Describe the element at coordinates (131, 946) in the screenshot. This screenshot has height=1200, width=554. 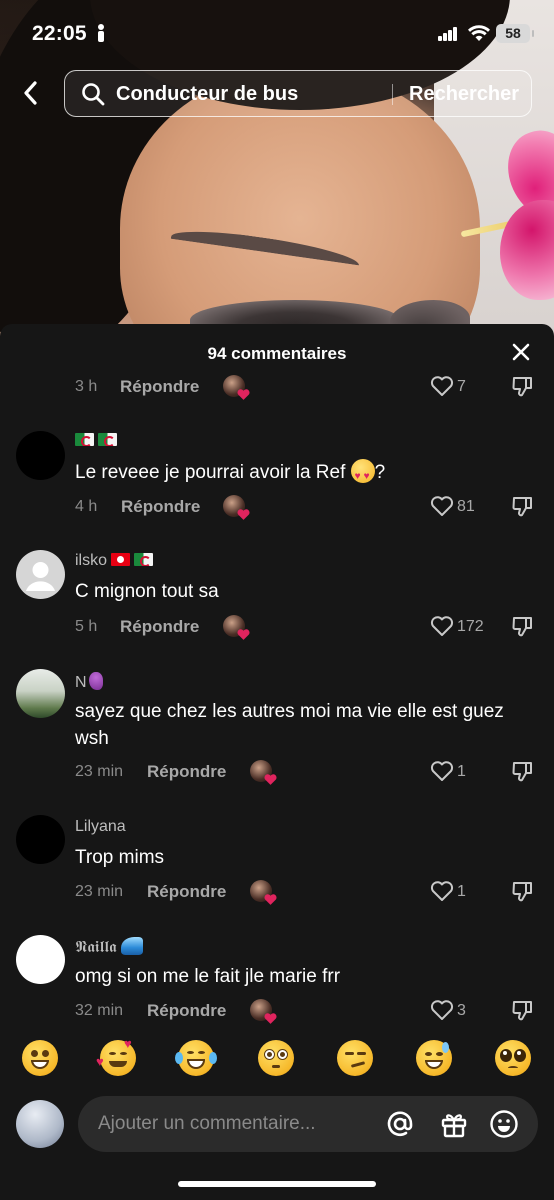
I see `wave-emoji-icon` at that location.